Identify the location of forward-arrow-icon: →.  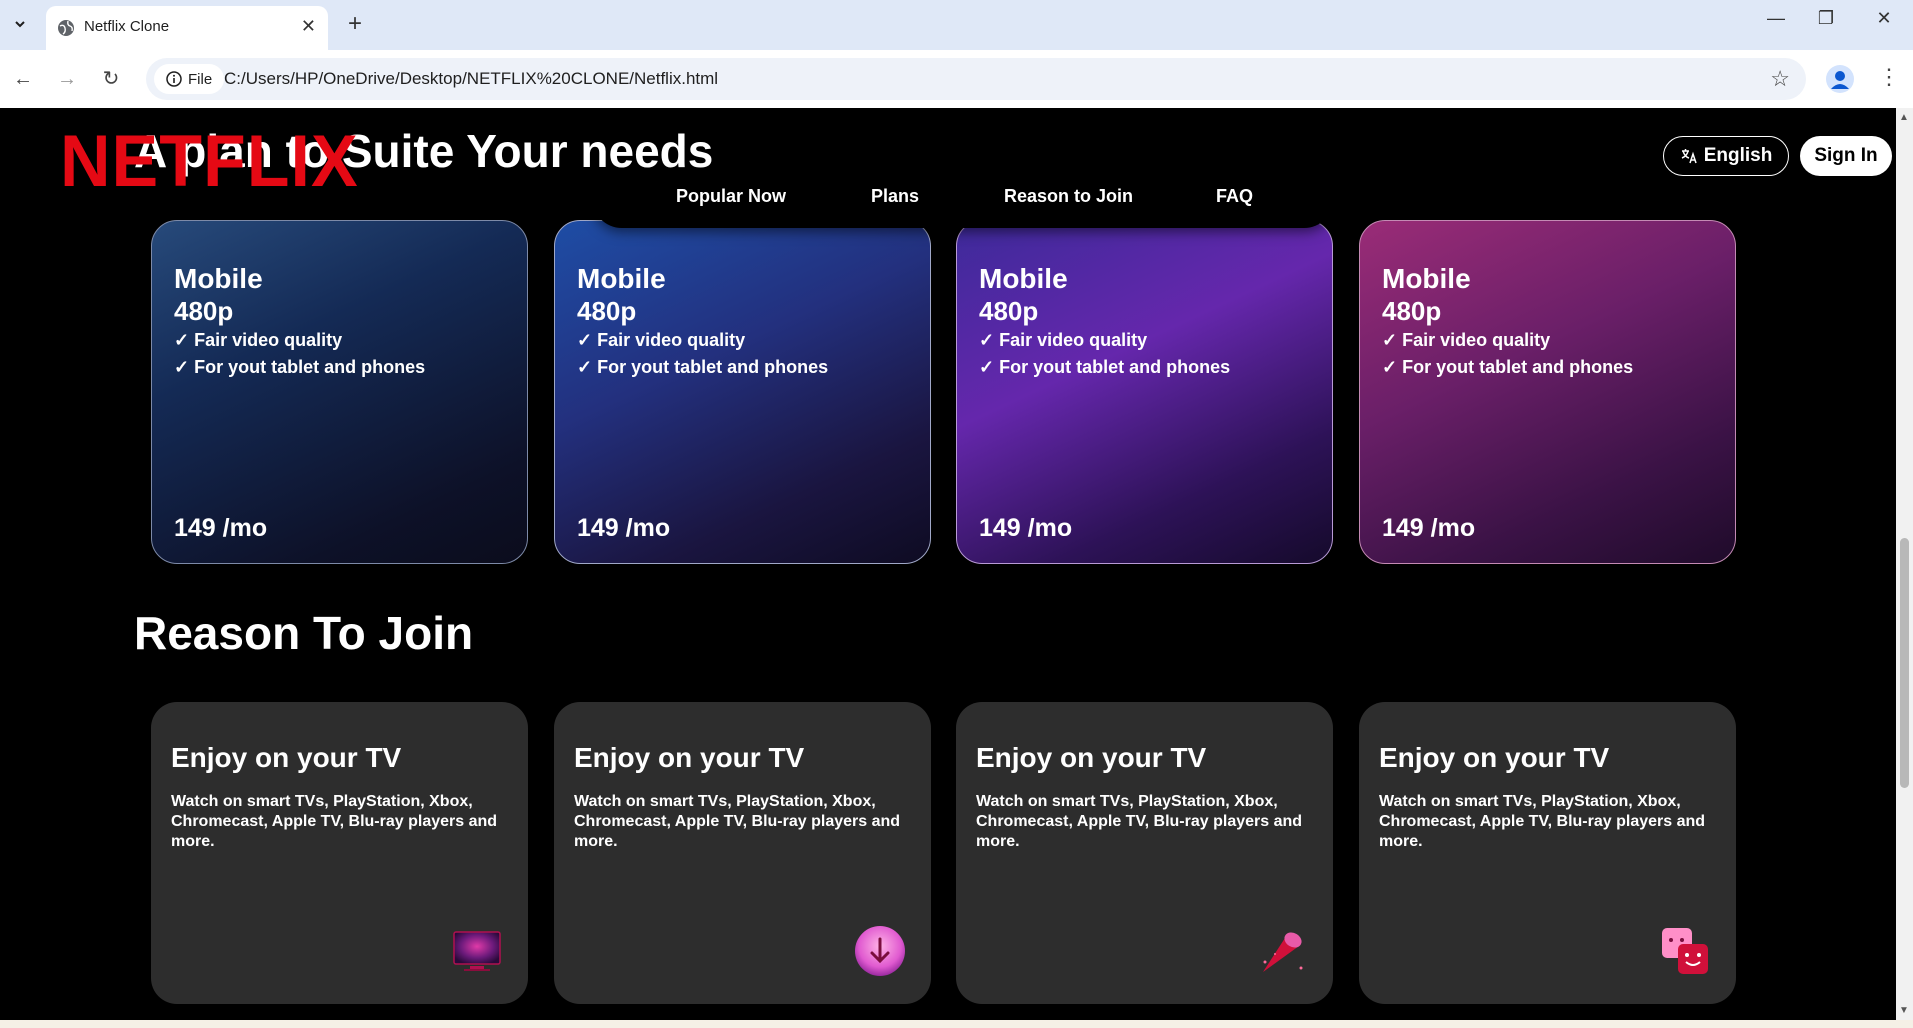
(67, 79).